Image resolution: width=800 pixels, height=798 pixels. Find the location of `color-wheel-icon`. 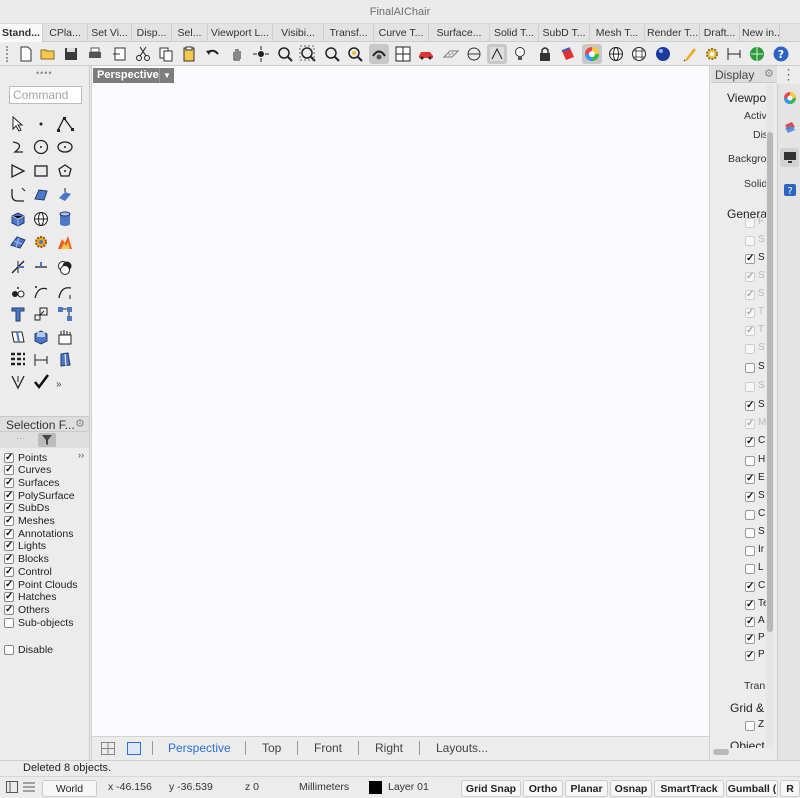

color-wheel-icon is located at coordinates (592, 54).